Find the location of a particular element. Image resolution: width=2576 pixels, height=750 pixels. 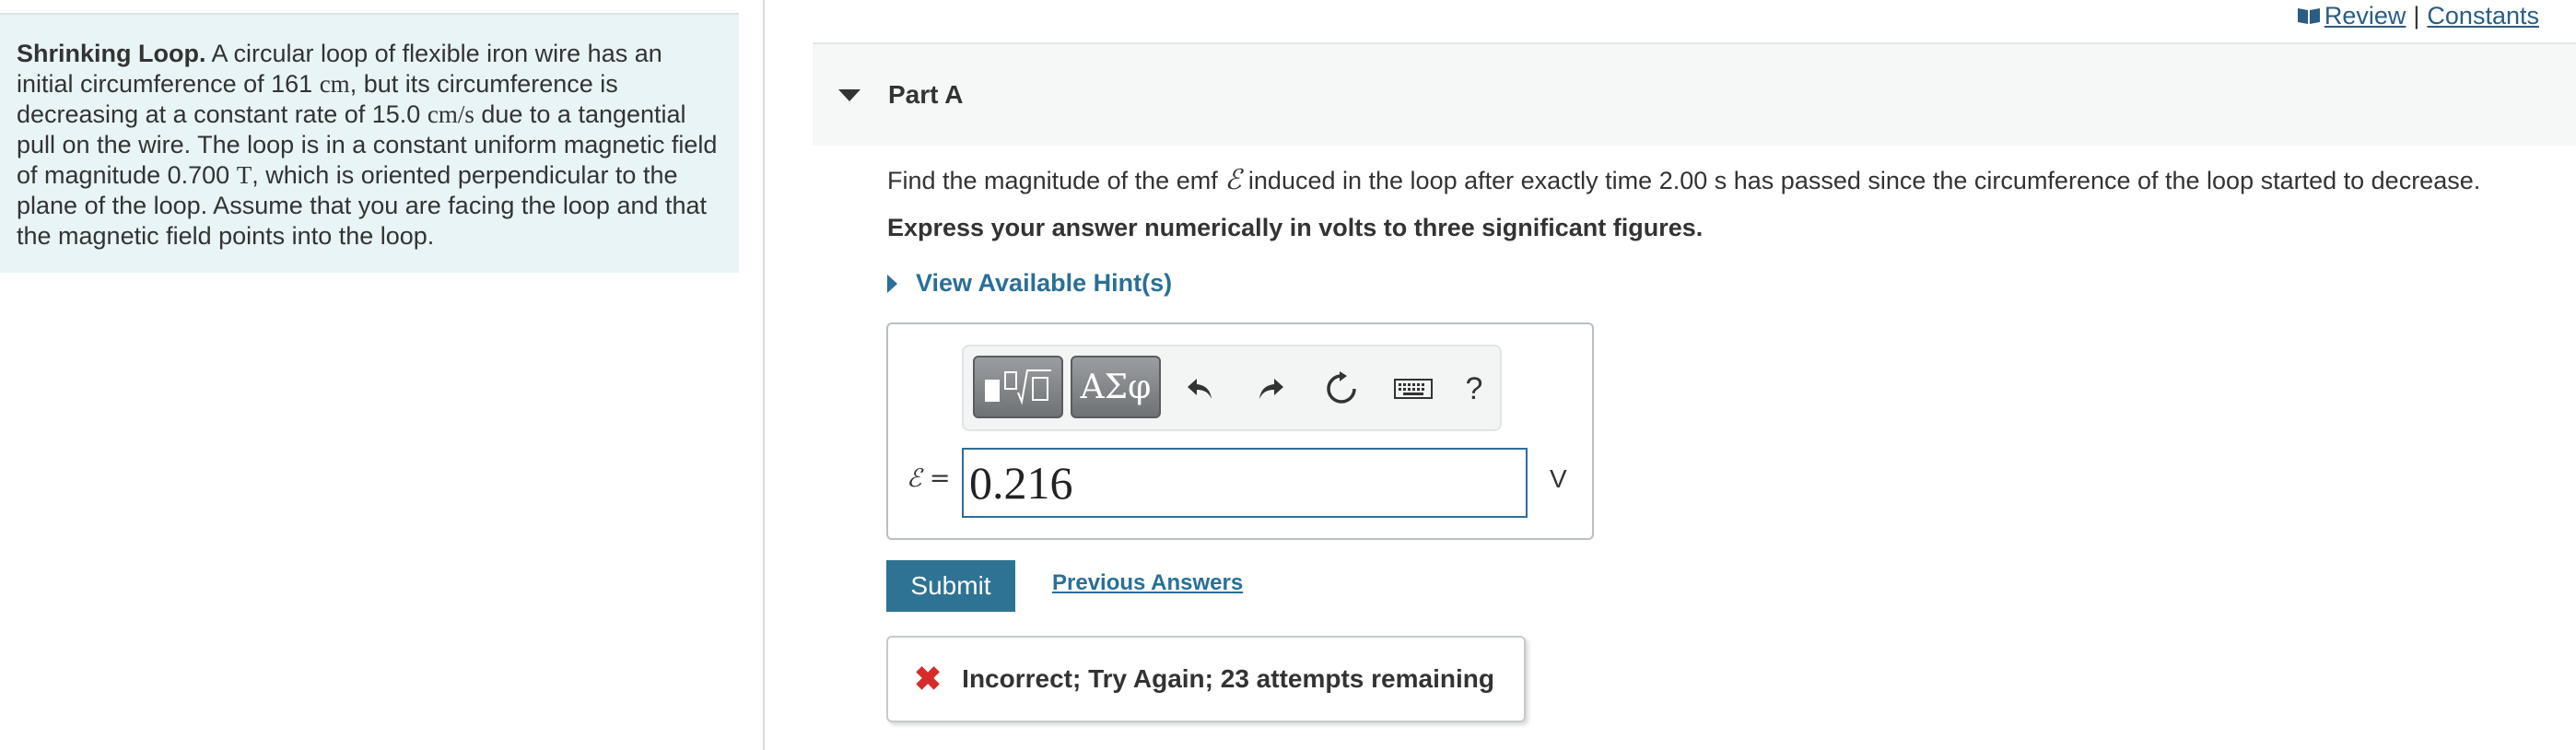

field-unit: T is located at coordinates (244, 175).